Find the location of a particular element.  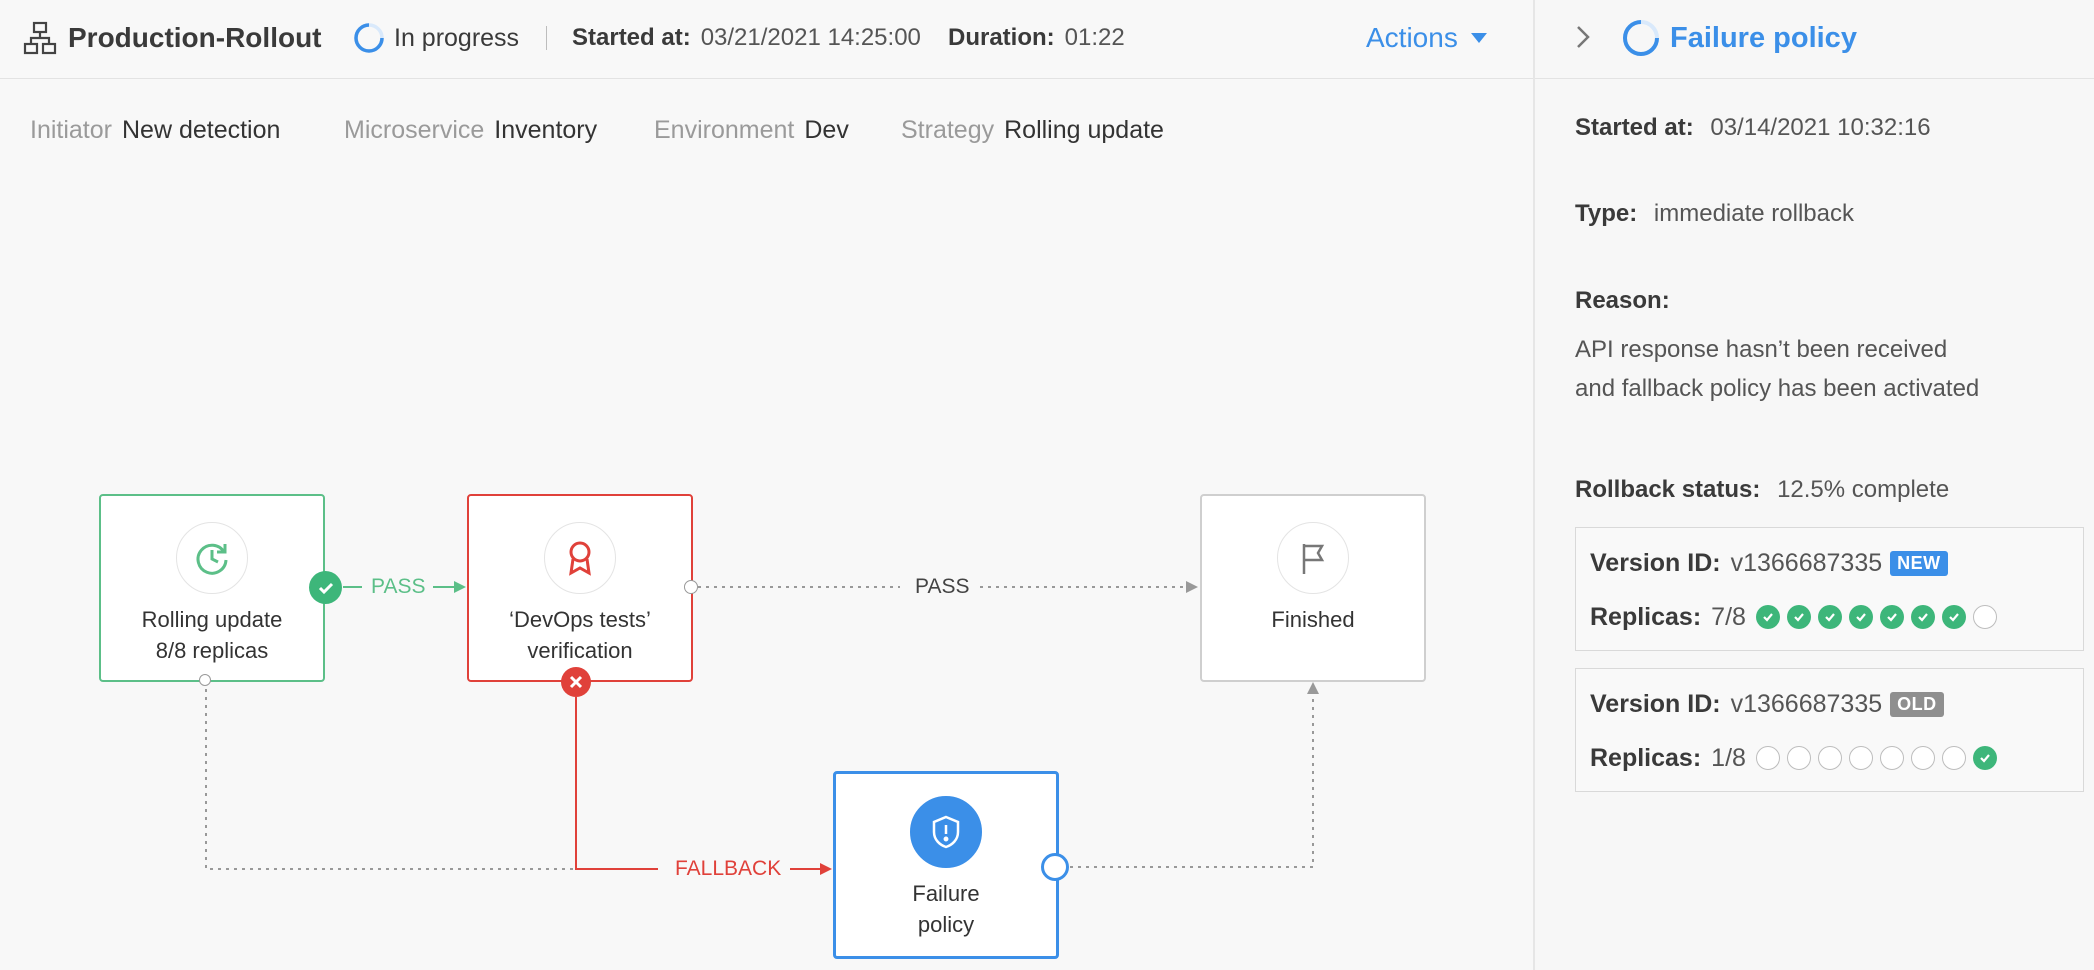

node-label: Finished is located at coordinates (1313, 619).